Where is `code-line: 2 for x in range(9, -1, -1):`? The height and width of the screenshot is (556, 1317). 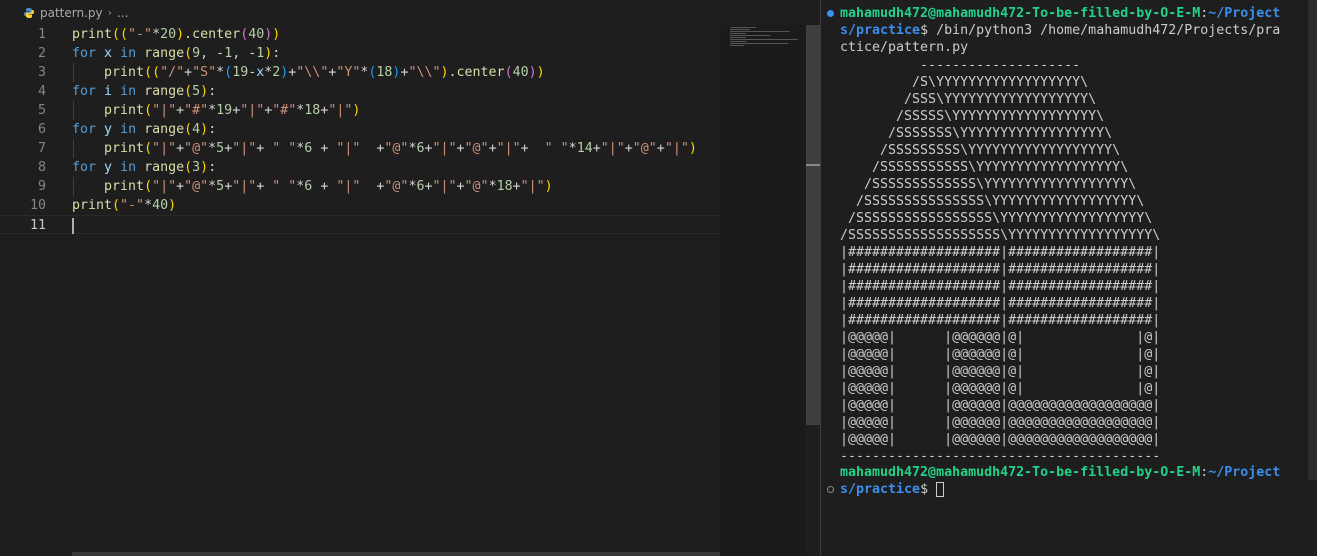 code-line: 2 for x in range(9, -1, -1): is located at coordinates (360, 53).